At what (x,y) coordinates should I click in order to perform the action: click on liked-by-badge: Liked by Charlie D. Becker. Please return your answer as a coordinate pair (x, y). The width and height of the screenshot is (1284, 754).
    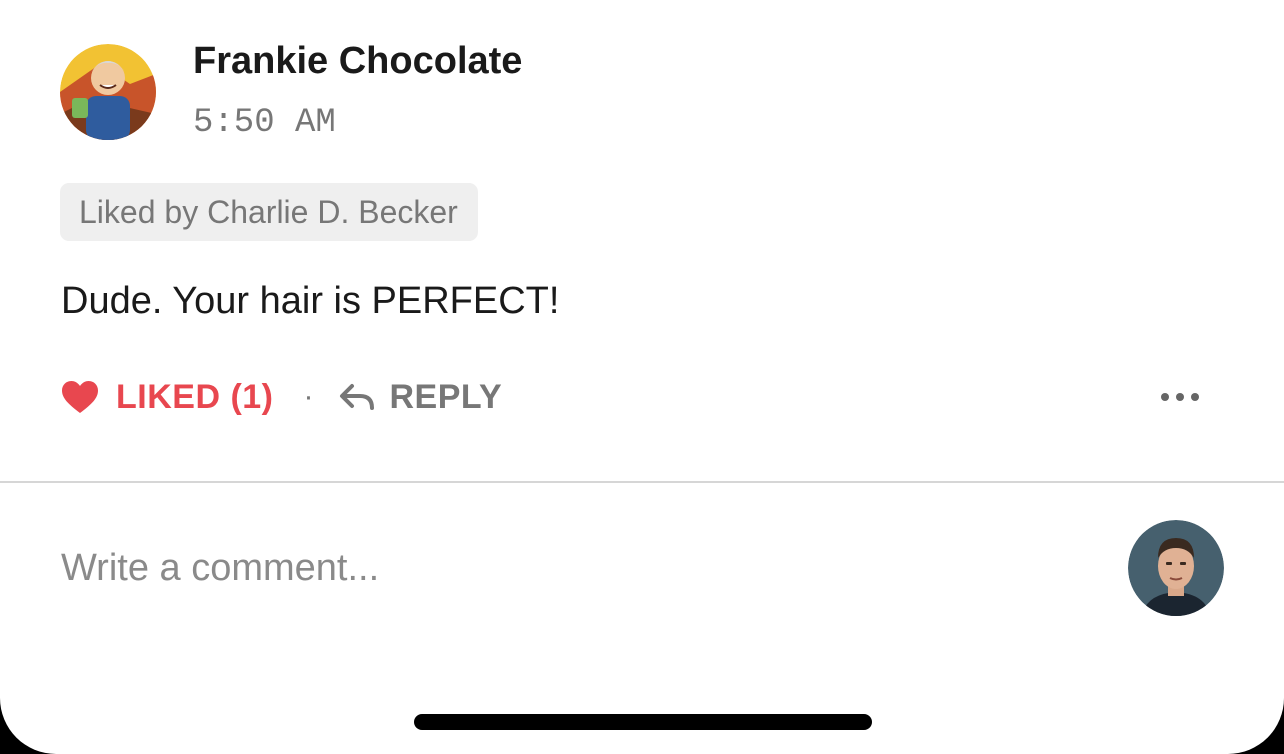
    Looking at the image, I should click on (269, 212).